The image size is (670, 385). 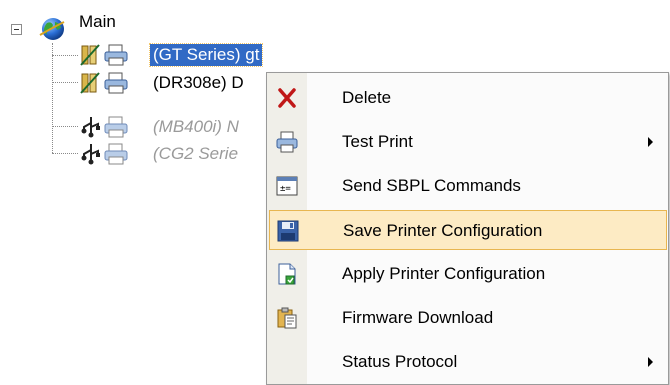 I want to click on tree-node-label: (CG2 Serie, so click(x=195, y=154).